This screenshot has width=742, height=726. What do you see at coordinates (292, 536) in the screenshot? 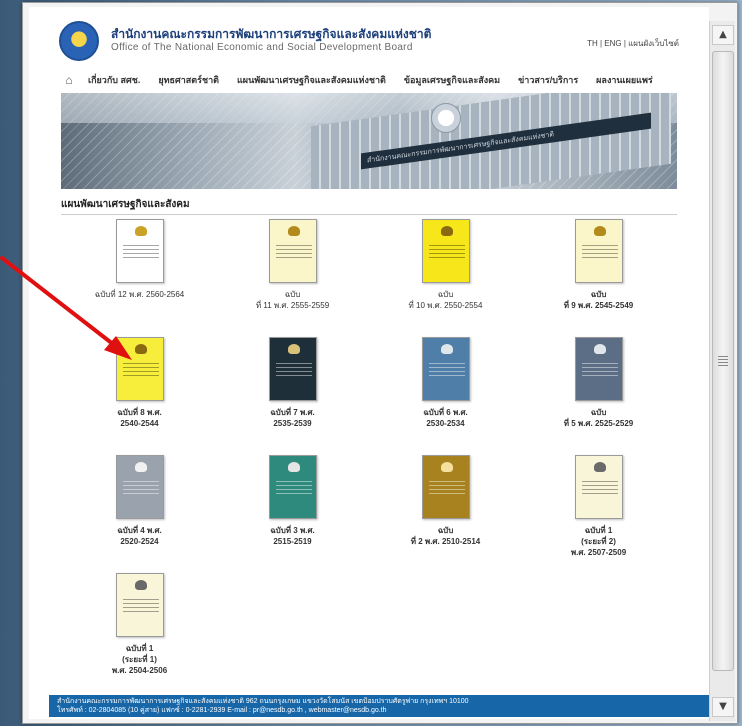
I see `plan-book-label: ฉบับที่ 3 พ.ศ. 2515-2519` at bounding box center [292, 536].